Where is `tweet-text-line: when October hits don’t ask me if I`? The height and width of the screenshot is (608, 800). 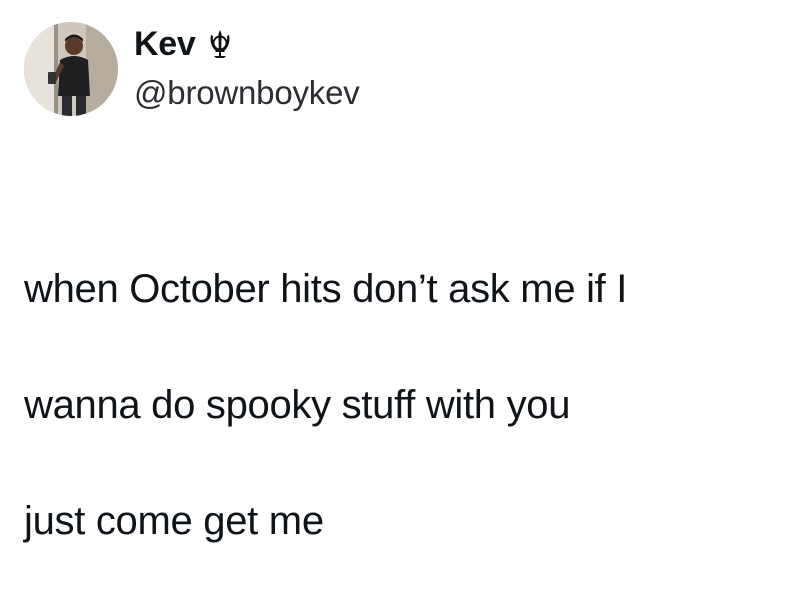 tweet-text-line: when October hits don’t ask me if I is located at coordinates (326, 289).